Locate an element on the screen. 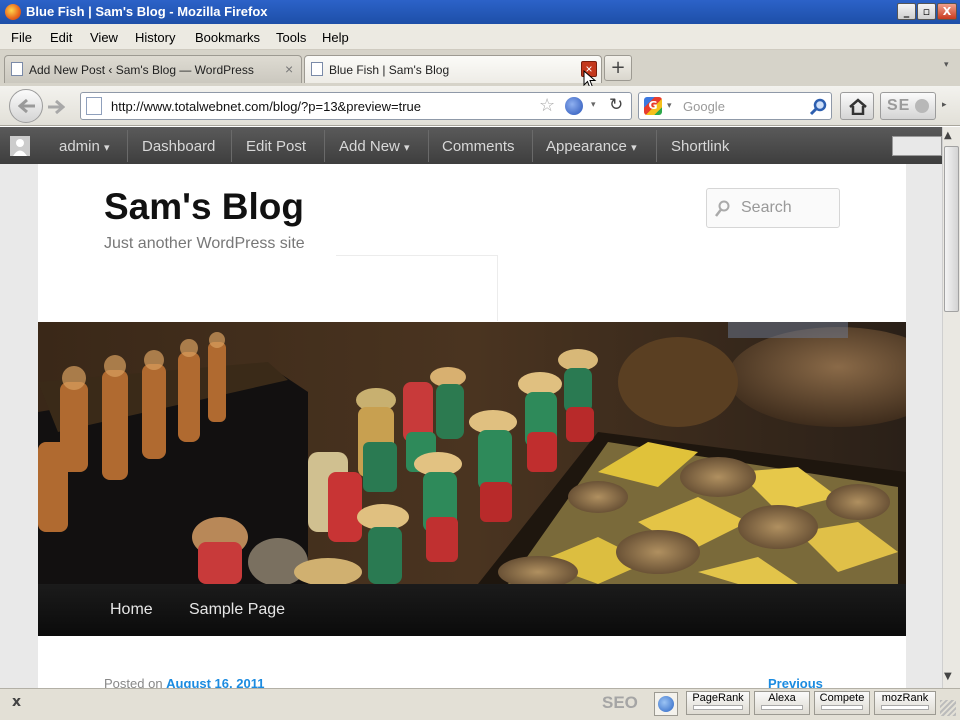 This screenshot has height=720, width=960. mozrank-widget: mozRank is located at coordinates (905, 703).